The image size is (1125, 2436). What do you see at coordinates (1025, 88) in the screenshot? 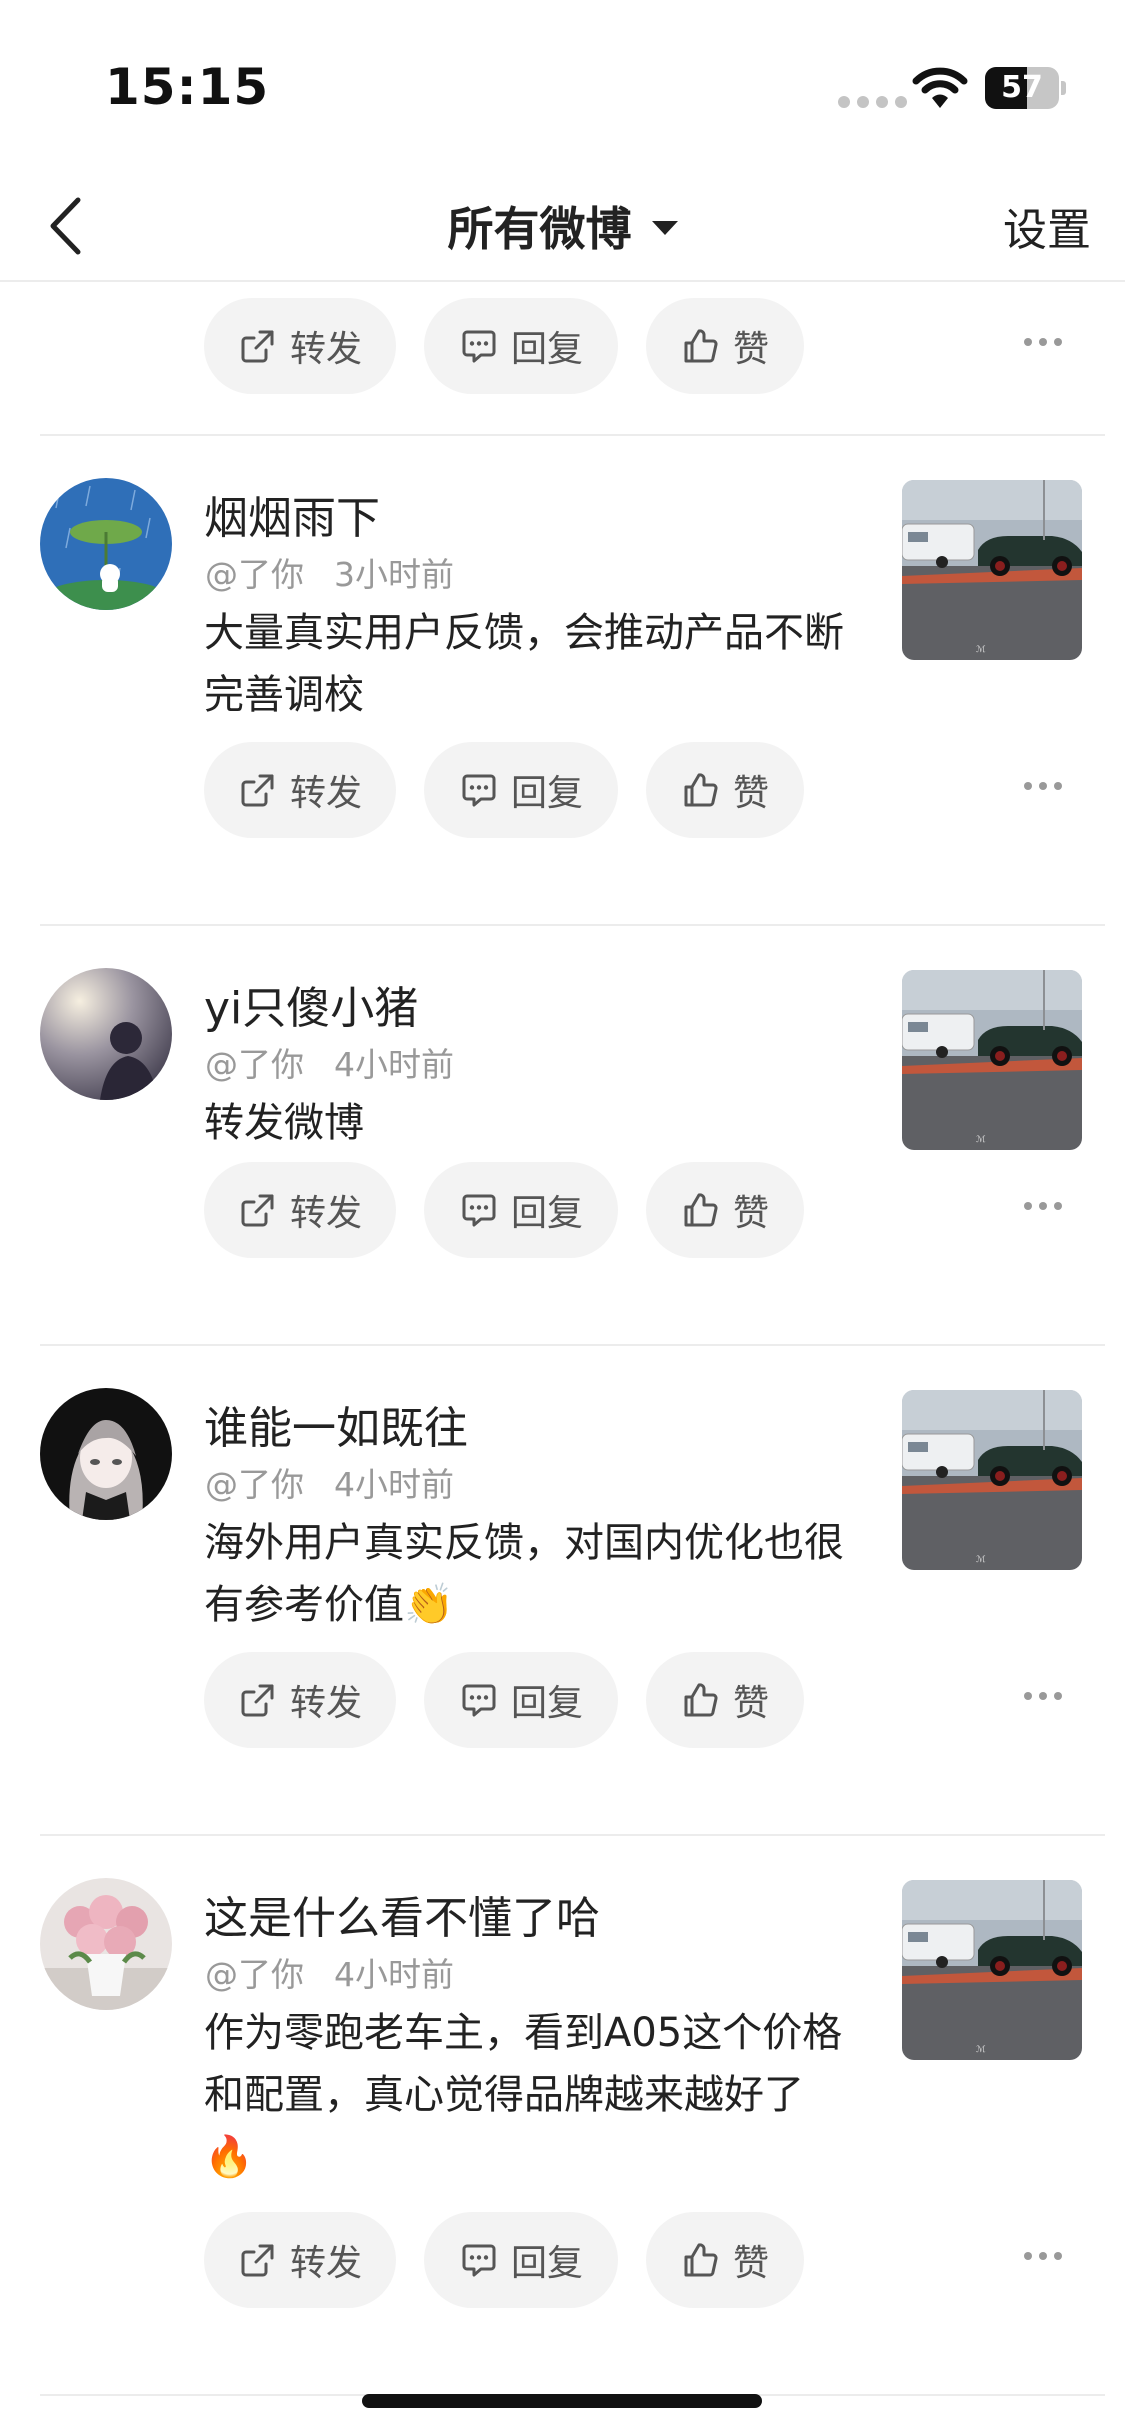
I see `battery-icon: 57` at bounding box center [1025, 88].